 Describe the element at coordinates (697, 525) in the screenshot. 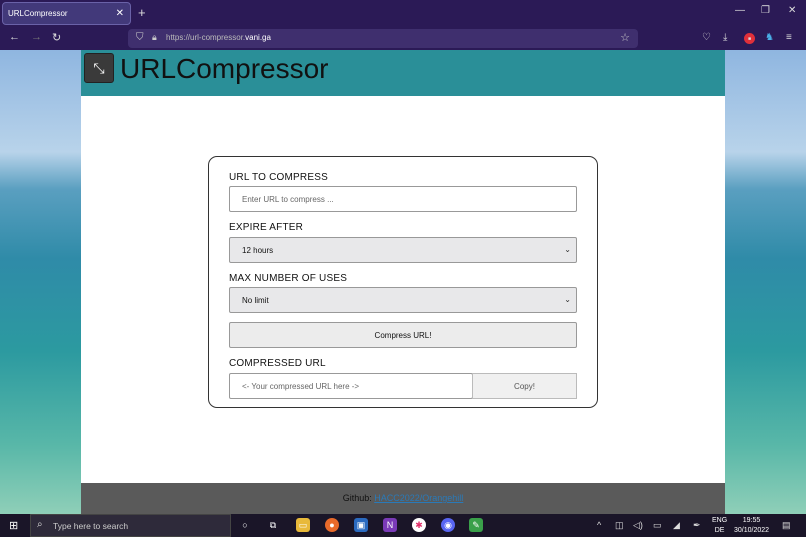

I see `pen-icon: ✒` at that location.